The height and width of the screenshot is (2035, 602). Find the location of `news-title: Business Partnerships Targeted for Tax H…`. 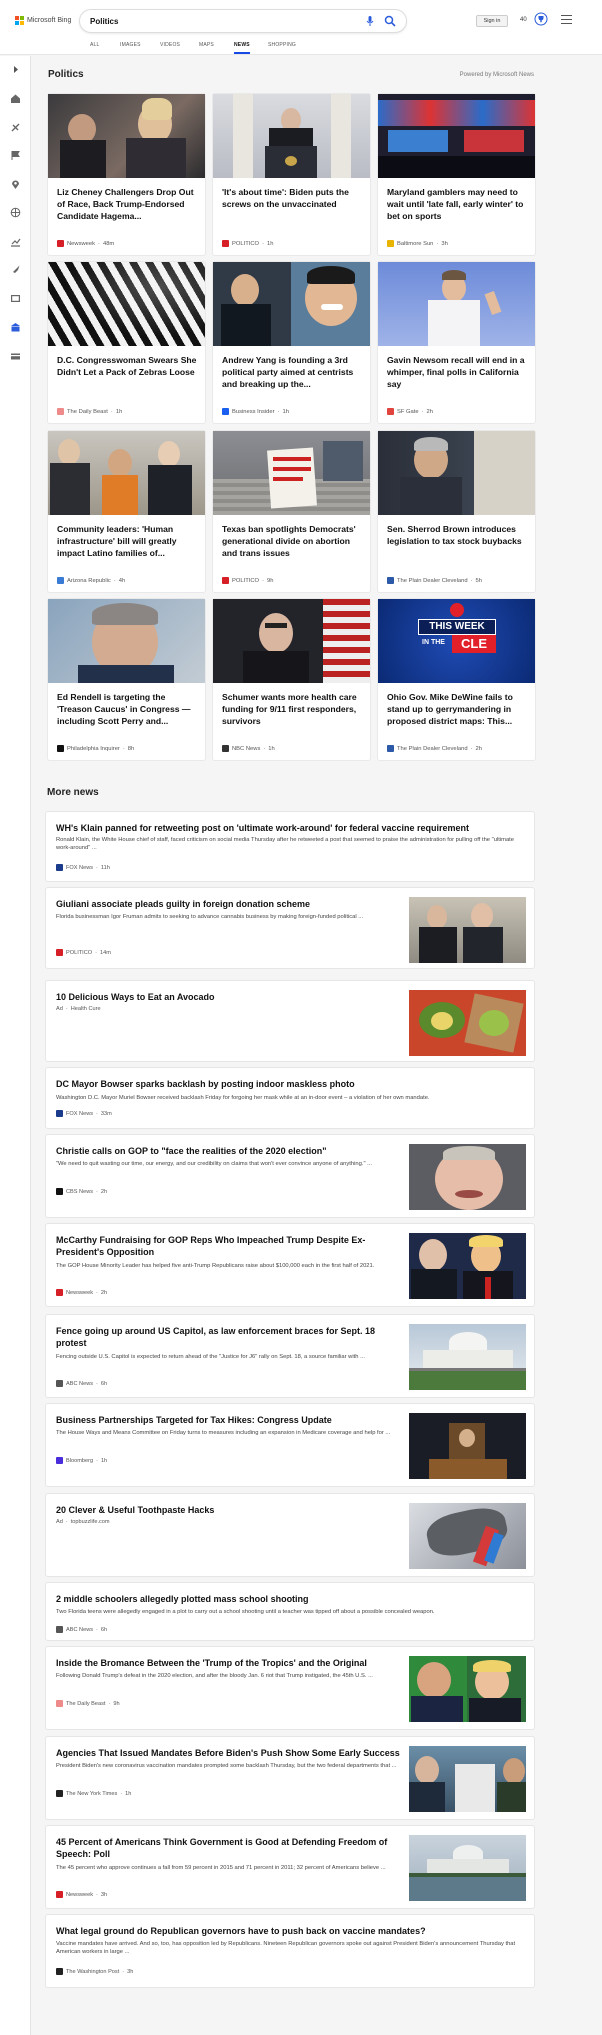

news-title: Business Partnerships Targeted for Tax H… is located at coordinates (228, 1420).